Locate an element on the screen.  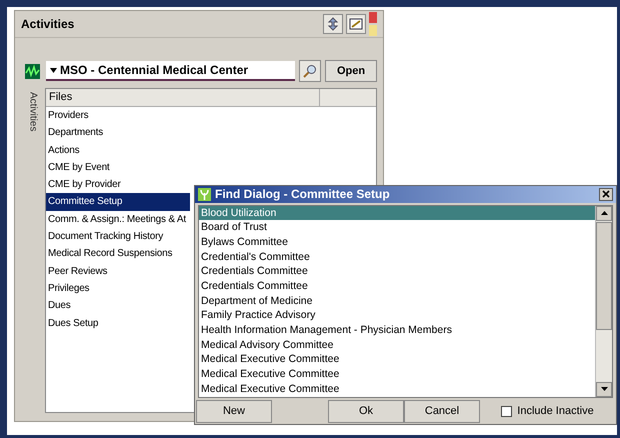
panel-title: Activities is located at coordinates (48, 24).